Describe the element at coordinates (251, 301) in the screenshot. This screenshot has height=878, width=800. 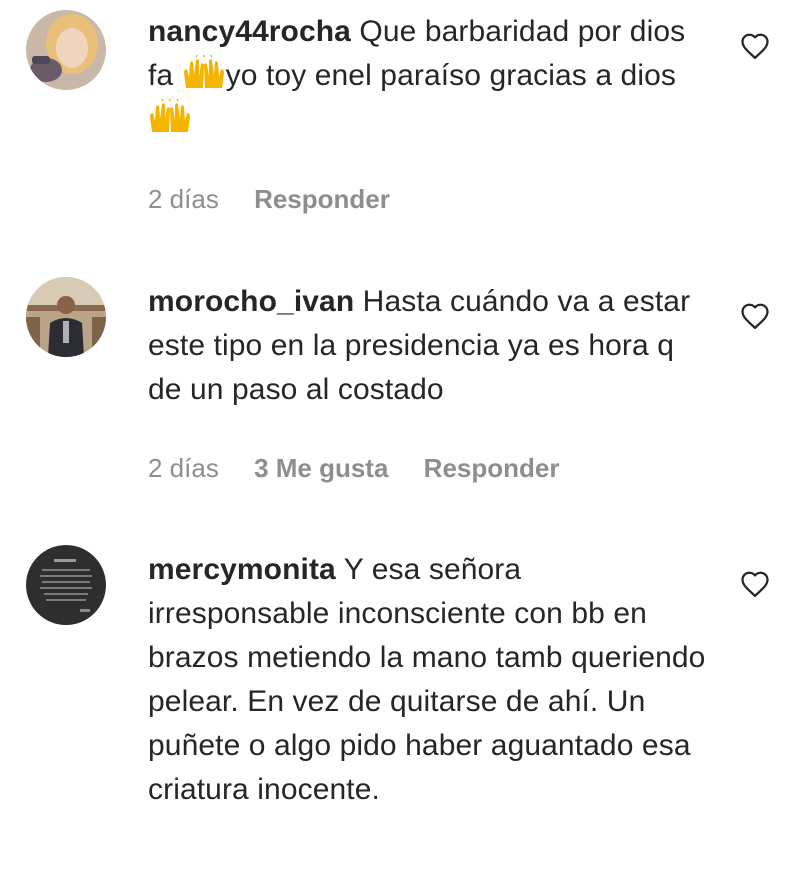
I see `comment-username: morocho_ivan` at that location.